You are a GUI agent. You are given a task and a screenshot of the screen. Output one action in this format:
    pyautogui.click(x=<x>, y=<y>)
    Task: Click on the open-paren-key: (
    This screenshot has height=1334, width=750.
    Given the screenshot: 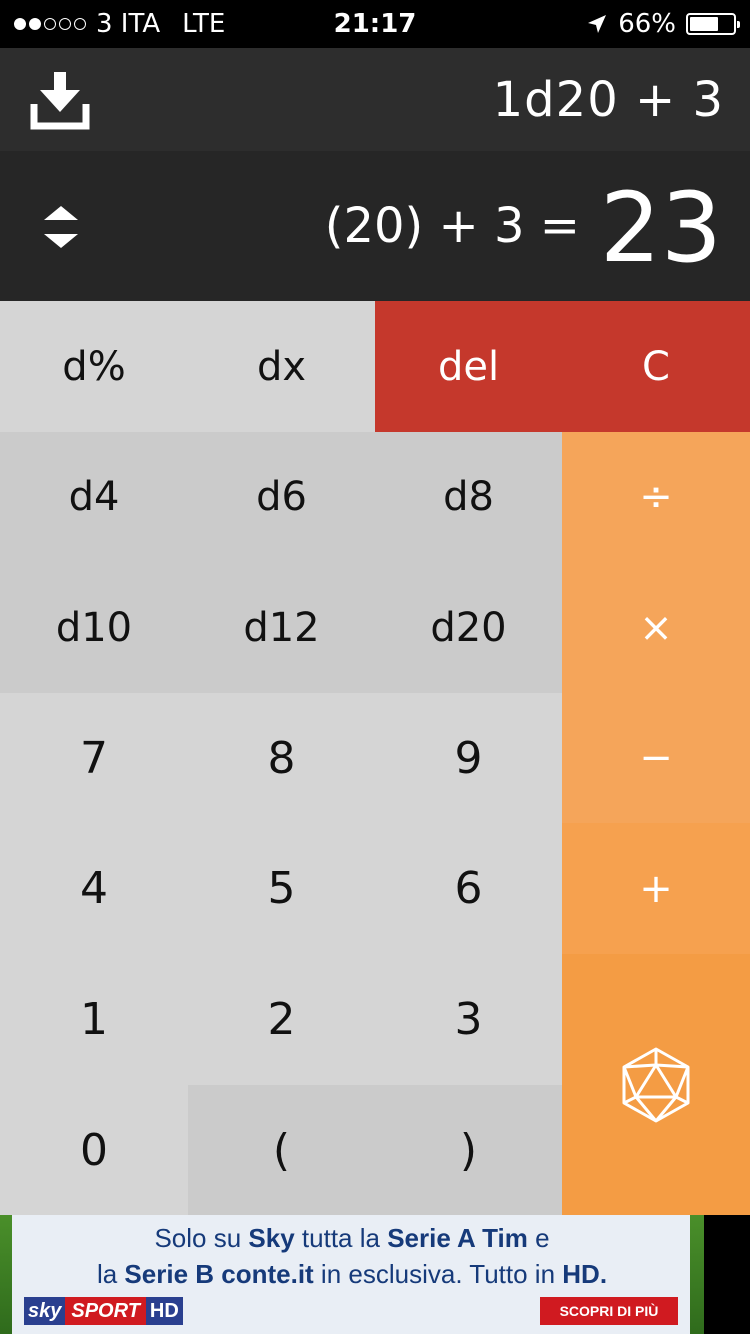 What is the action you would take?
    pyautogui.click(x=281, y=1150)
    